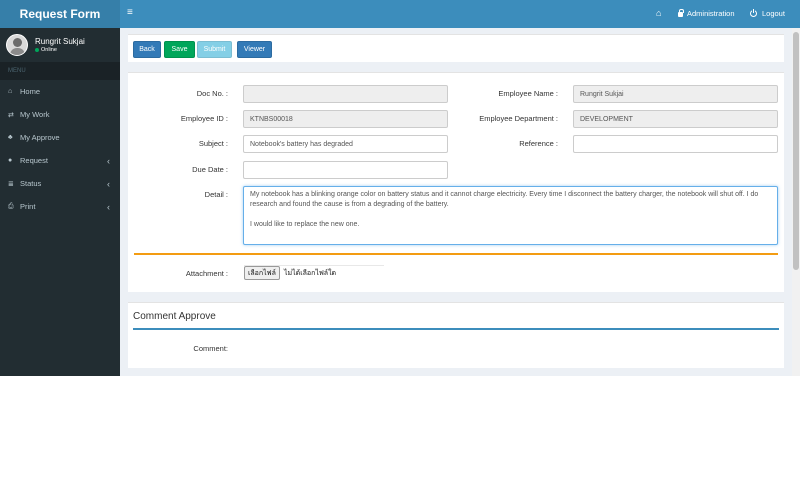 Image resolution: width=800 pixels, height=500 pixels. I want to click on subject-label: Subject :, so click(213, 143).